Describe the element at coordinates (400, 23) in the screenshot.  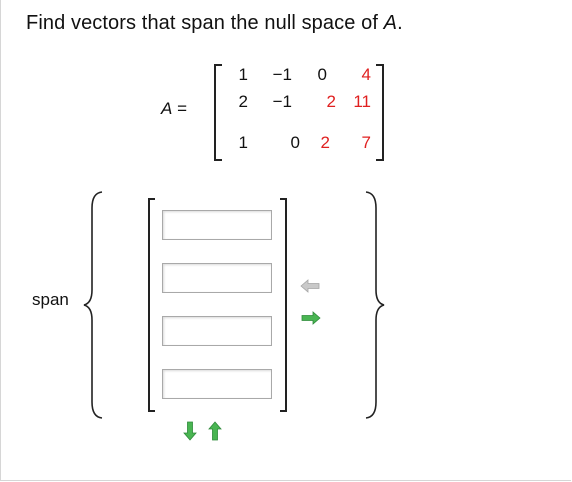
I see `question-suffix: .` at that location.